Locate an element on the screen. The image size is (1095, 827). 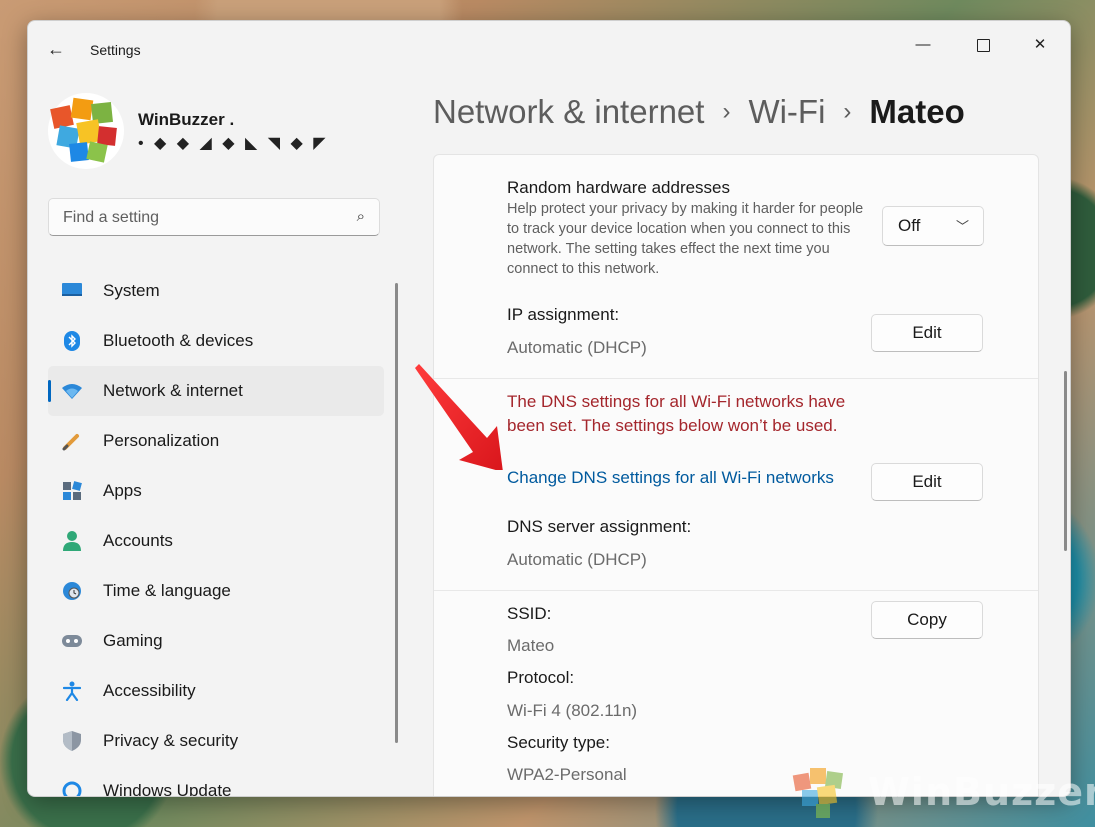
user-name: WinBuzzer . is located at coordinates (186, 119).